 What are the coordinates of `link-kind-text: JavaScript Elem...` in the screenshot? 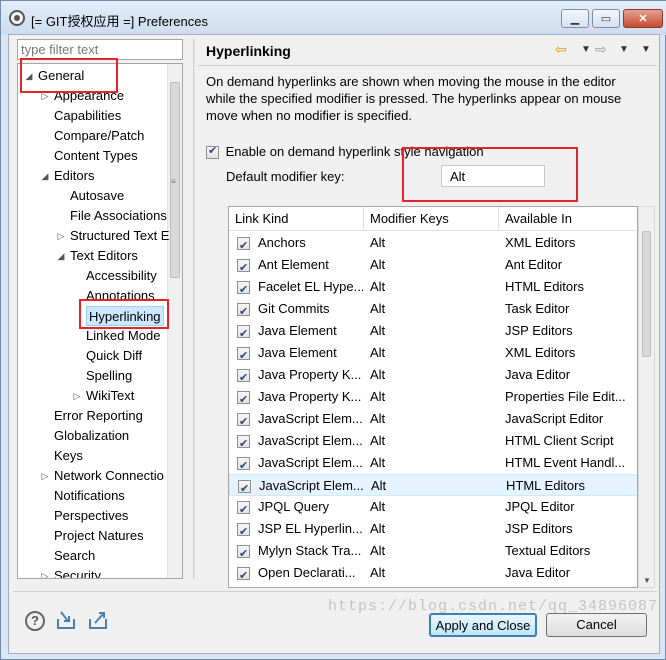 It's located at (310, 418).